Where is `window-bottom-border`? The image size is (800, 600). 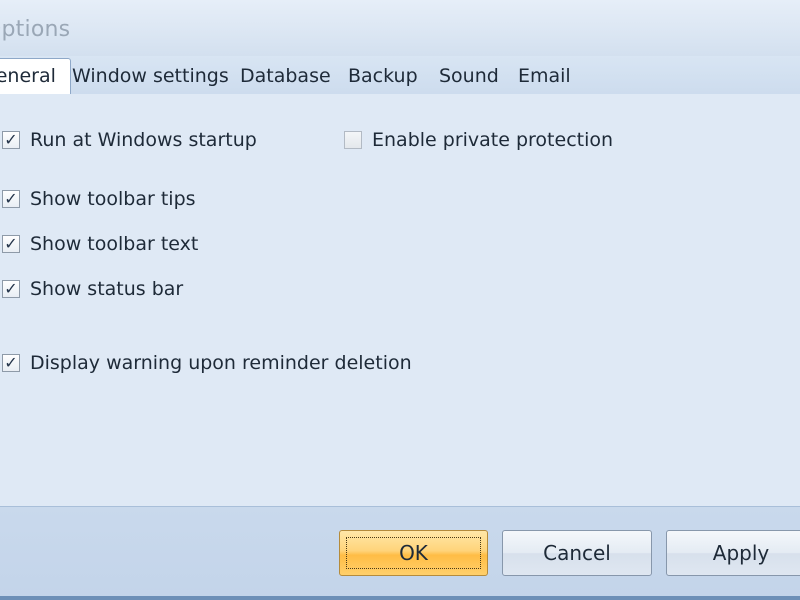
window-bottom-border is located at coordinates (400, 598).